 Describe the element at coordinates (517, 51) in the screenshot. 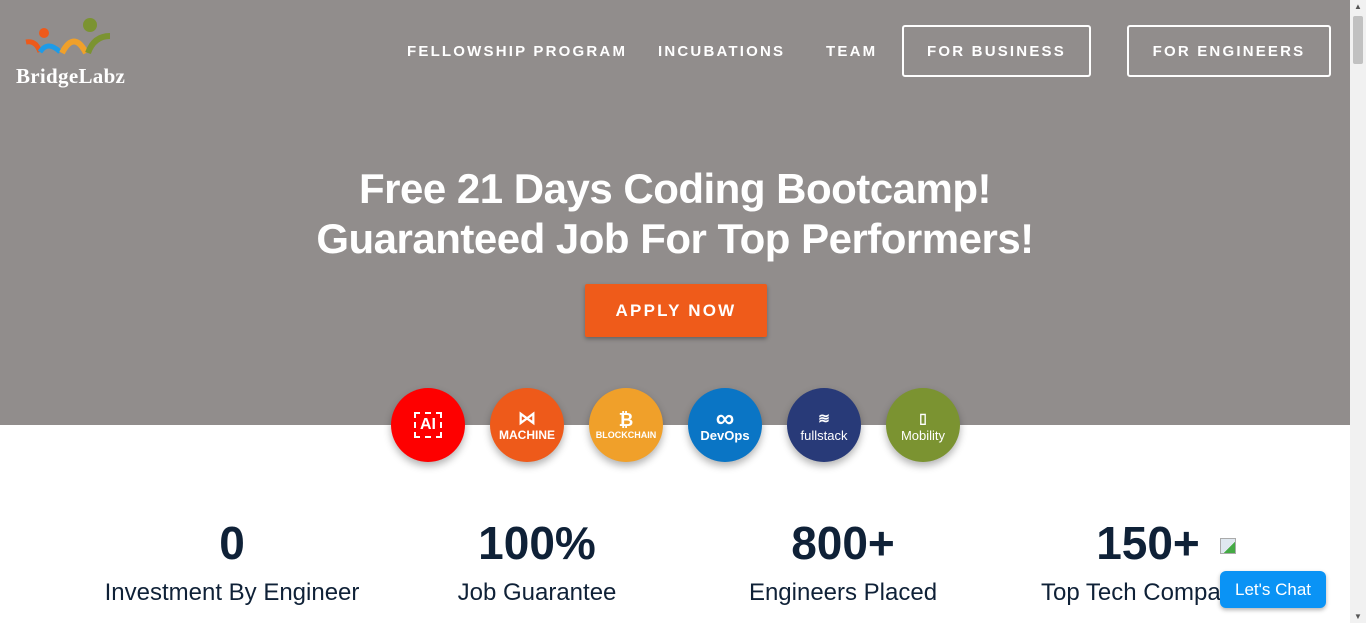

I see `nav-fellowship-program: FELLOWSHIP PROGRAM` at that location.